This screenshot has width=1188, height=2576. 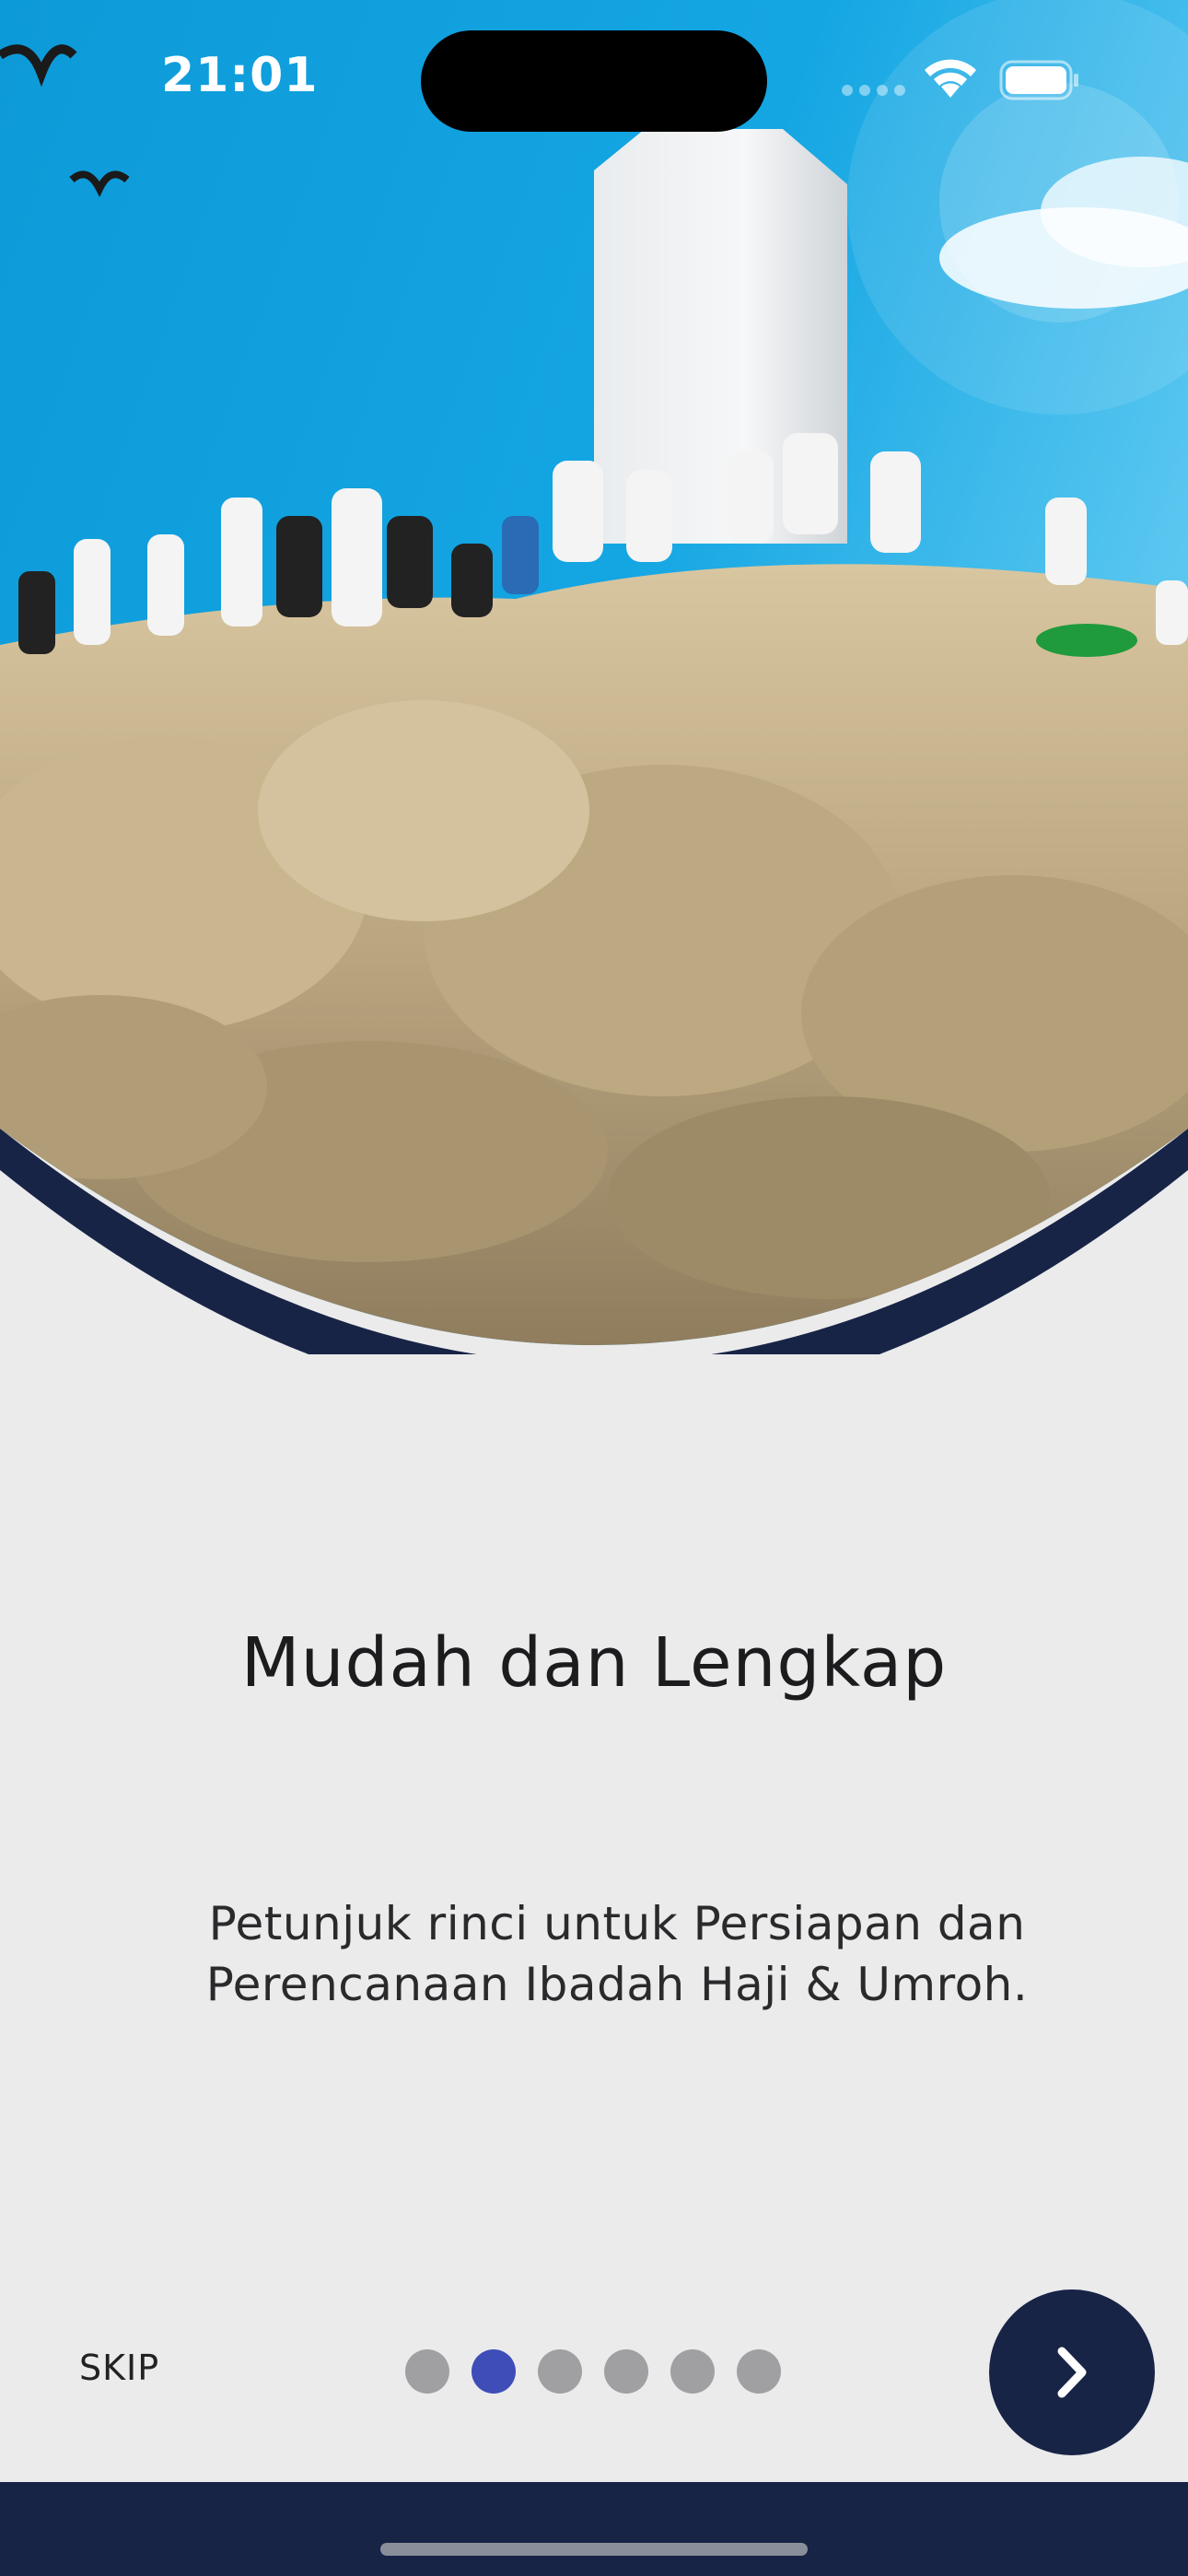 I want to click on skip-button: SKIP, so click(x=119, y=2368).